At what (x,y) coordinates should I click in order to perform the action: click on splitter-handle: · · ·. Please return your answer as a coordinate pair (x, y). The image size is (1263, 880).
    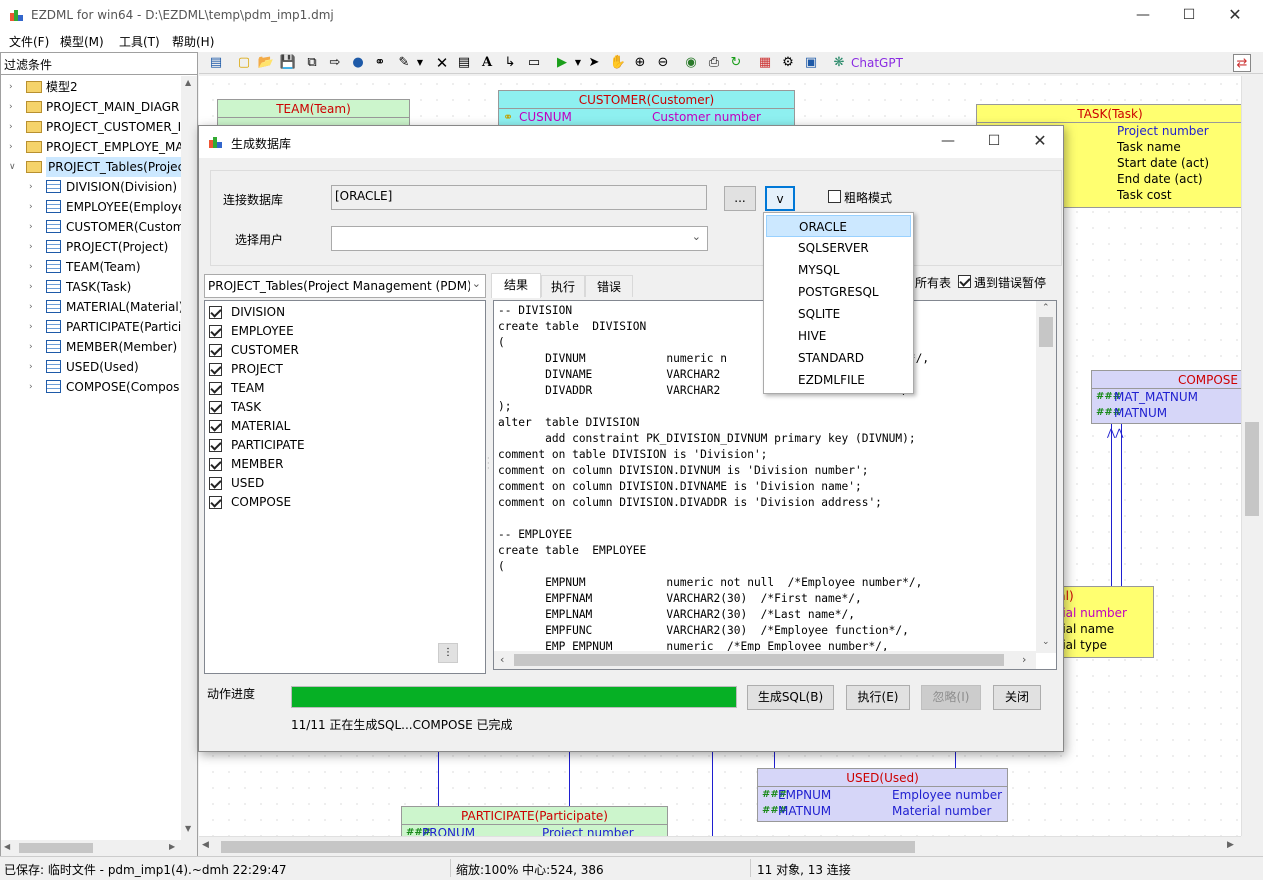
    Looking at the image, I should click on (489, 465).